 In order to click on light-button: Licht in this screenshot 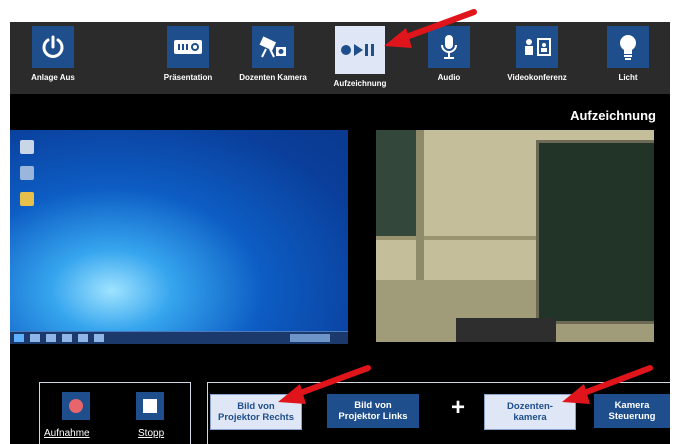, I will do `click(628, 59)`.